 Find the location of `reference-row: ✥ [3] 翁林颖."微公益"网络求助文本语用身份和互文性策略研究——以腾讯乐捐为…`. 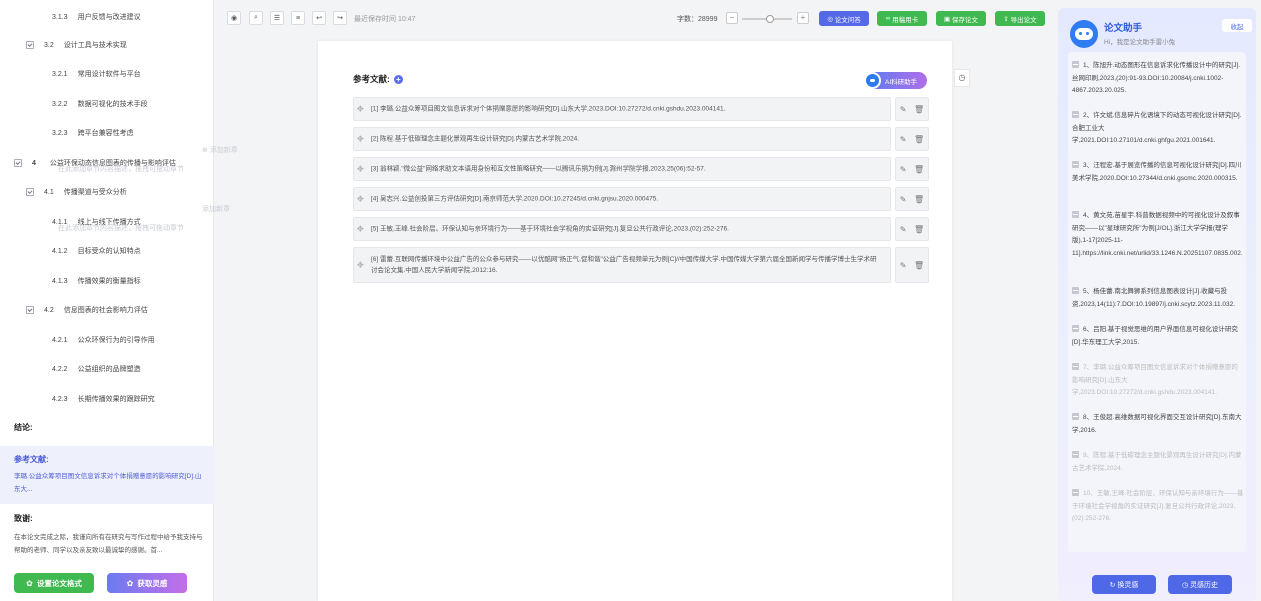

reference-row: ✥ [3] 翁林颖."微公益"网络求助文本语用身份和互文性策略研究——以腾讯乐捐为… is located at coordinates (622, 169).